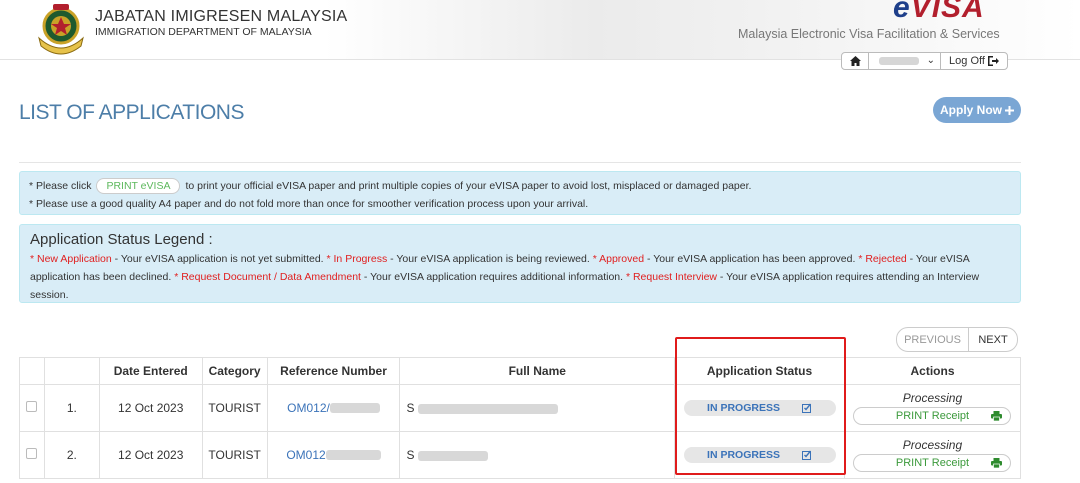 The height and width of the screenshot is (483, 1080). I want to click on home-button, so click(855, 61).